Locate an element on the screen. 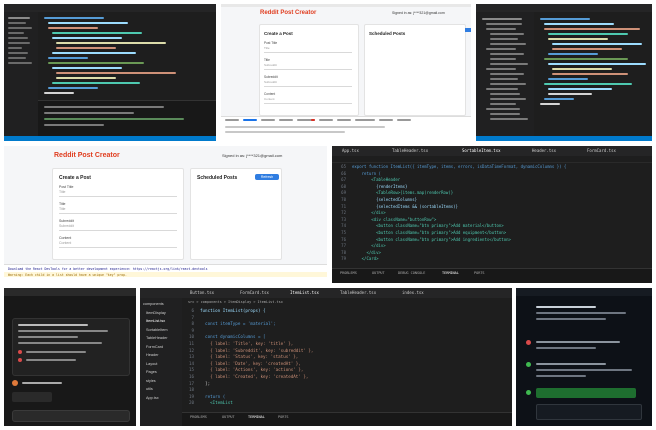  code-line: 77 </div> is located at coordinates (359, 246).